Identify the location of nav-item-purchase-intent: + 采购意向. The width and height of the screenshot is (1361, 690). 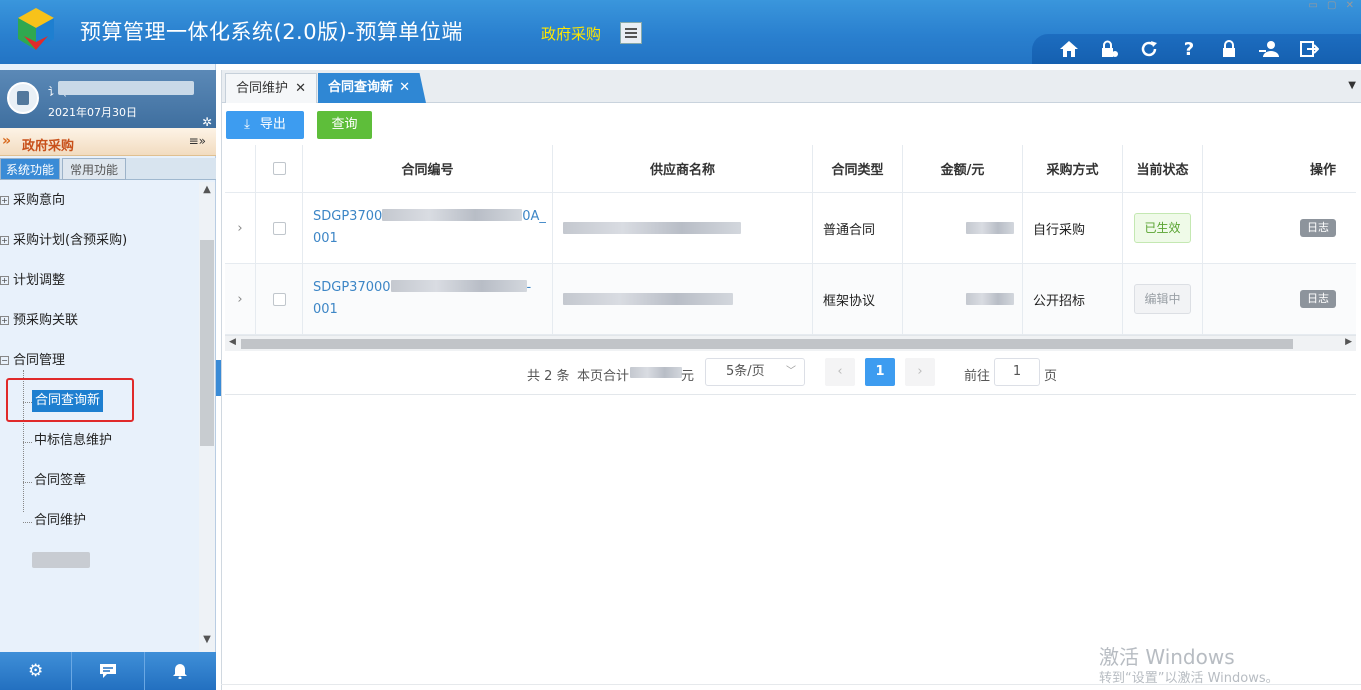
(32, 201).